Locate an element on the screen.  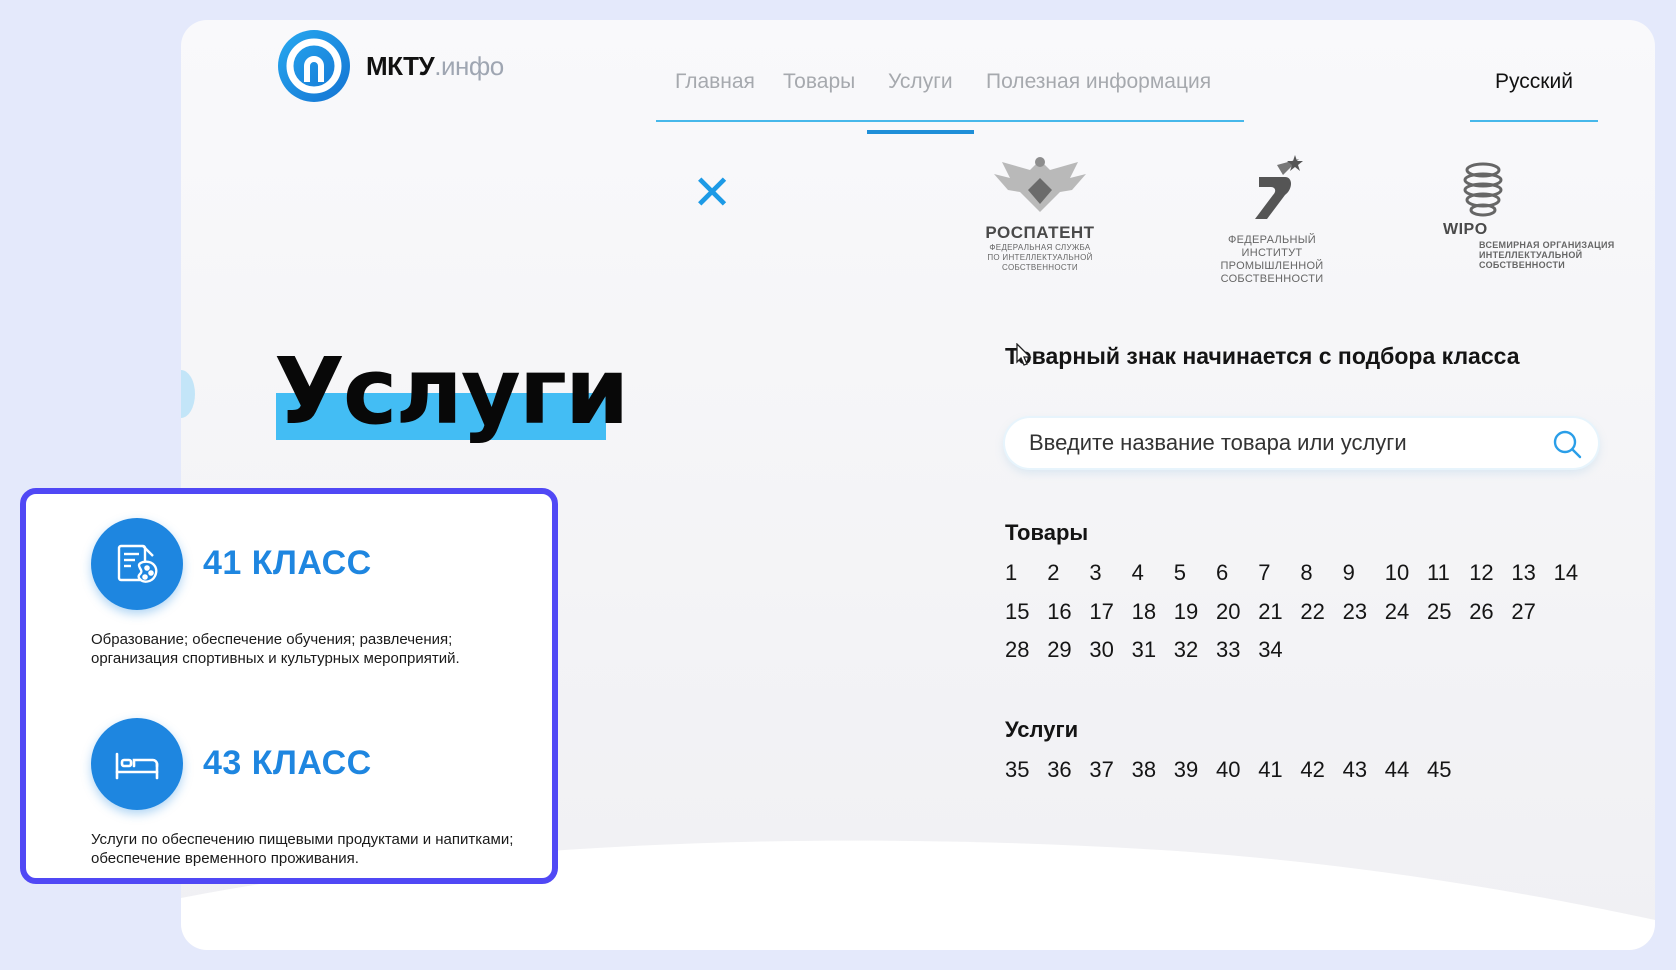
goods-class-26: 26 is located at coordinates (1481, 612).